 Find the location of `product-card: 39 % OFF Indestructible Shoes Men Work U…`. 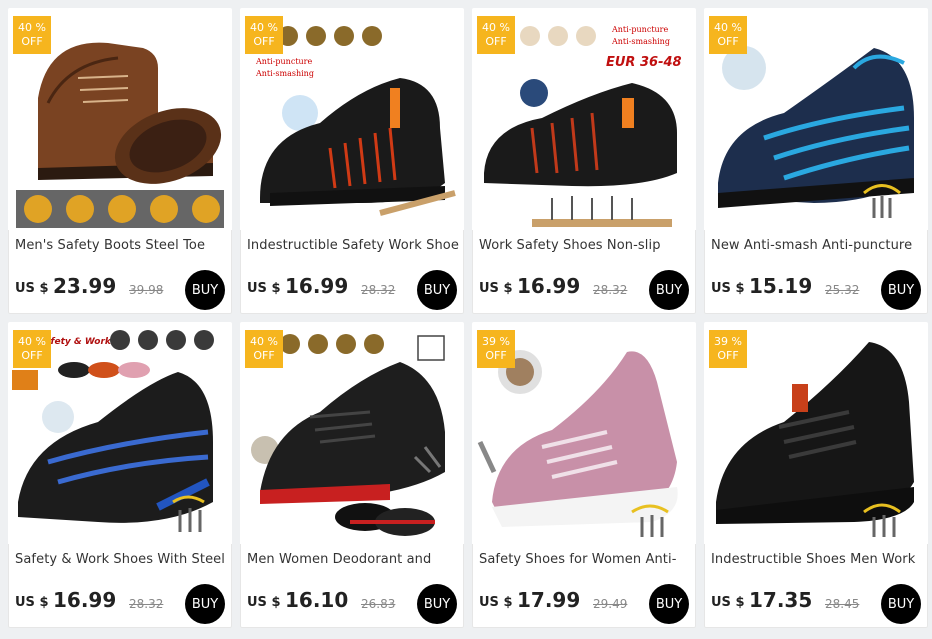

product-card: 39 % OFF Indestructible Shoes Men Work U… is located at coordinates (816, 475).